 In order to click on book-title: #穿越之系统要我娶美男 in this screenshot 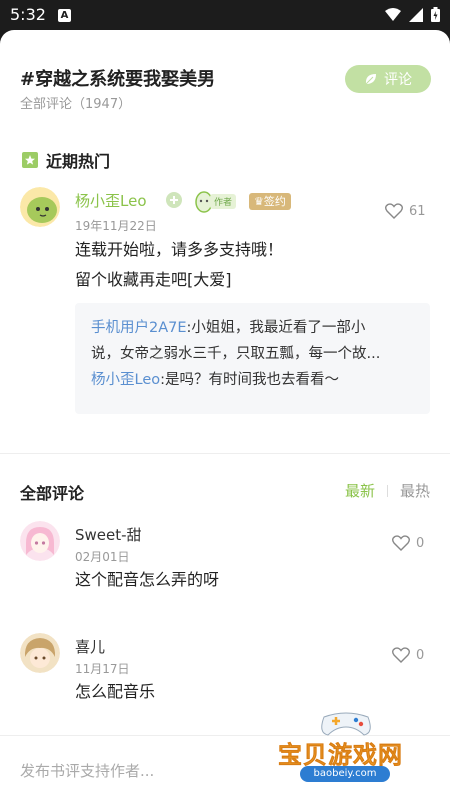, I will do `click(118, 79)`.